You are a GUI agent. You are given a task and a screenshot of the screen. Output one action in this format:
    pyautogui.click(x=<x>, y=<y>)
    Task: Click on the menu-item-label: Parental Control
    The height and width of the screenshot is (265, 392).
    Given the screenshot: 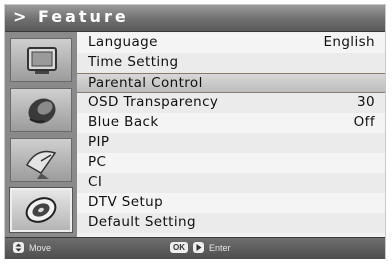 What is the action you would take?
    pyautogui.click(x=145, y=83)
    